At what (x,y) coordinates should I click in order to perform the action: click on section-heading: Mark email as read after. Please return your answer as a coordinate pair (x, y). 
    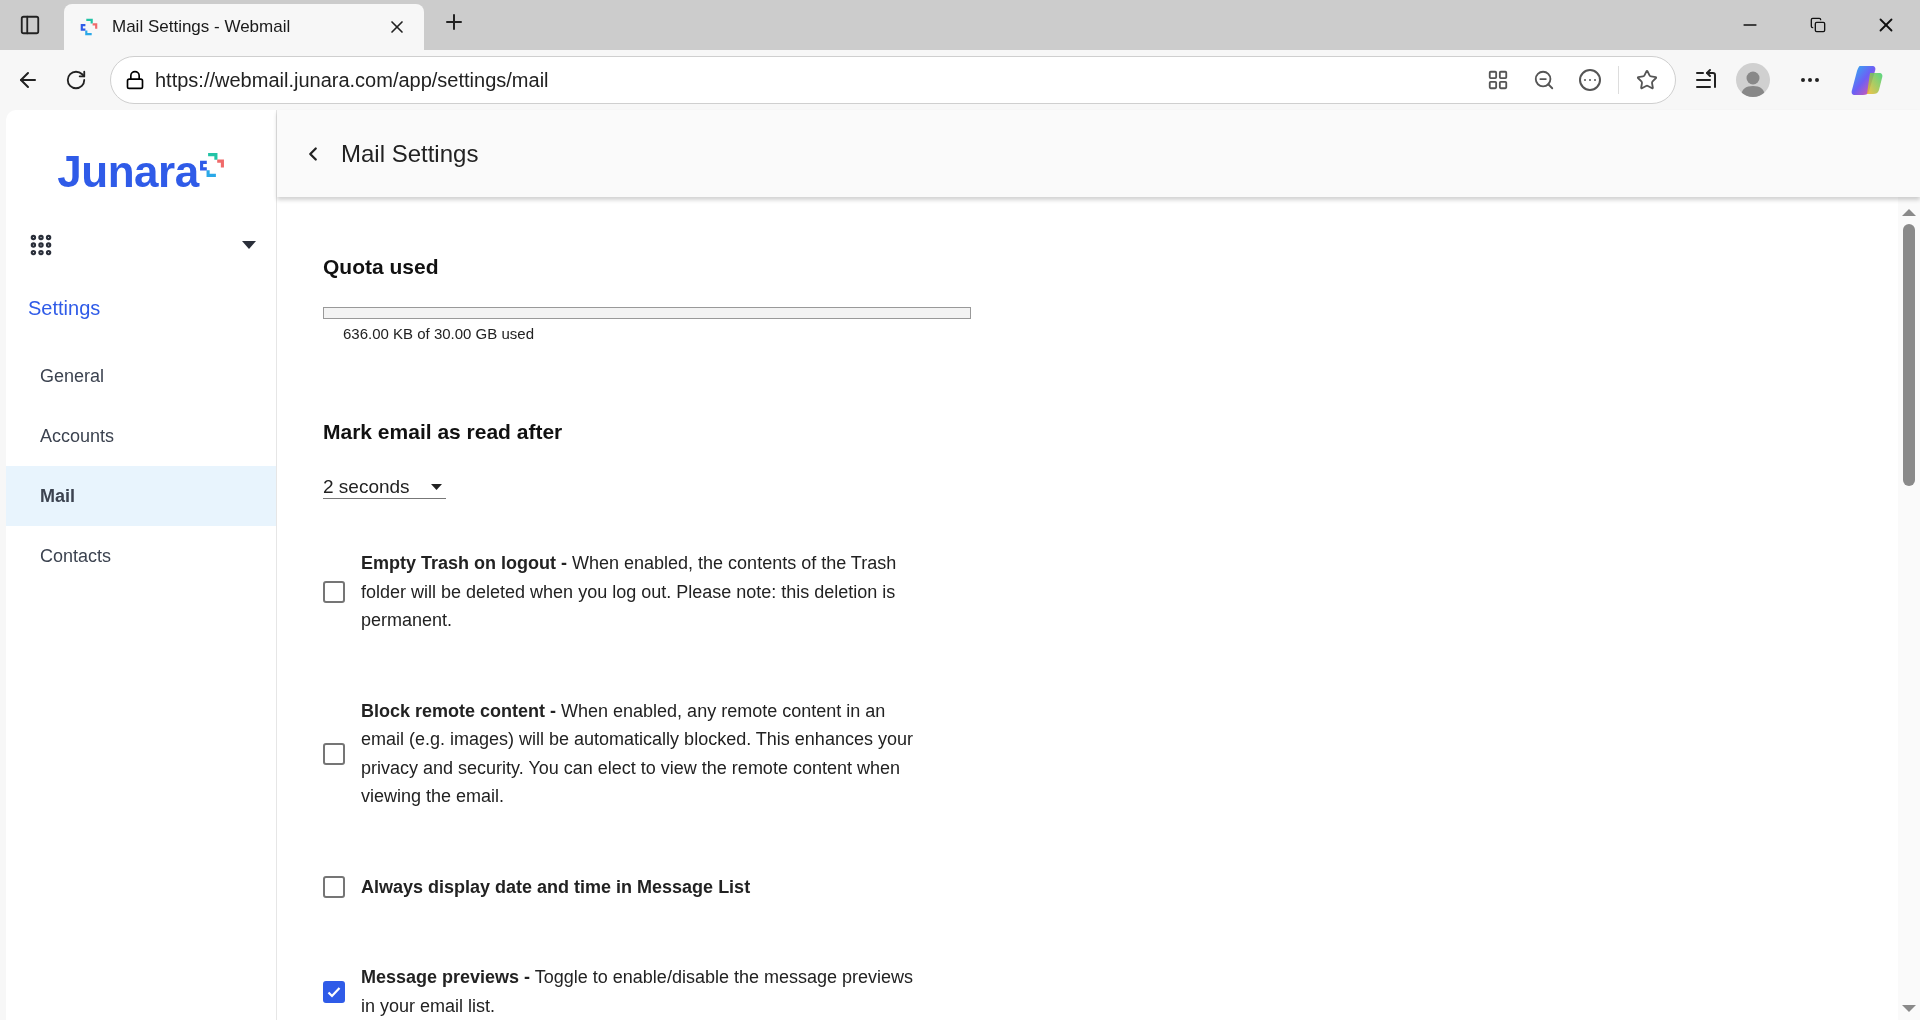
    Looking at the image, I should click on (443, 432).